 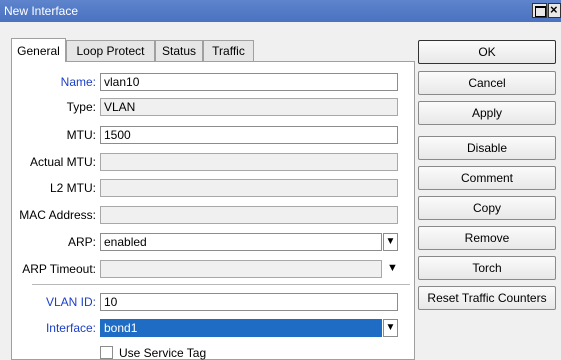 I want to click on type-field: VLAN, so click(x=249, y=107).